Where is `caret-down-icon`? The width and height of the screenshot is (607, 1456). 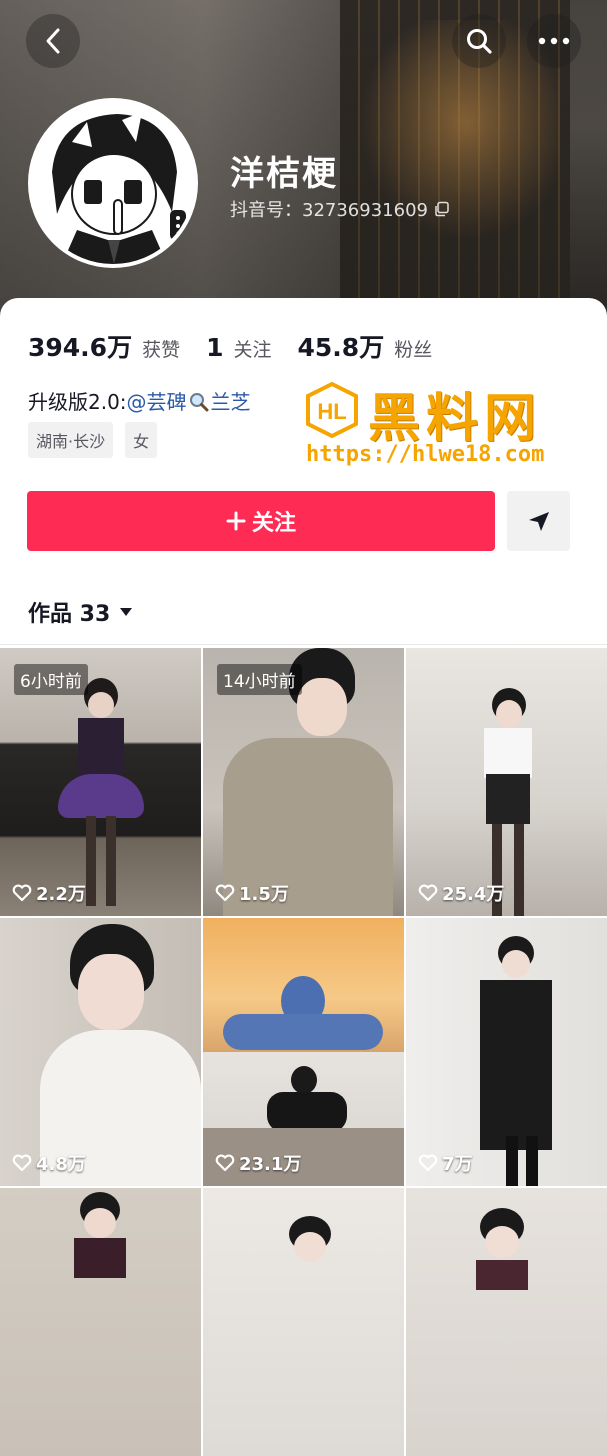 caret-down-icon is located at coordinates (126, 612).